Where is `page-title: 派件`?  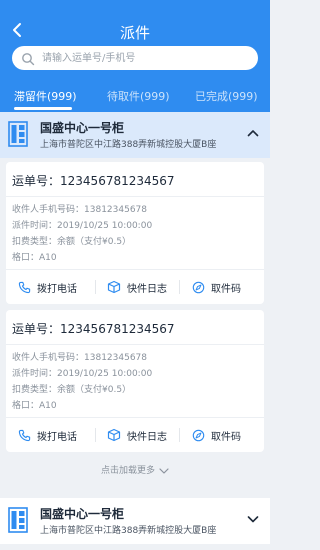
page-title: 派件 is located at coordinates (134, 33).